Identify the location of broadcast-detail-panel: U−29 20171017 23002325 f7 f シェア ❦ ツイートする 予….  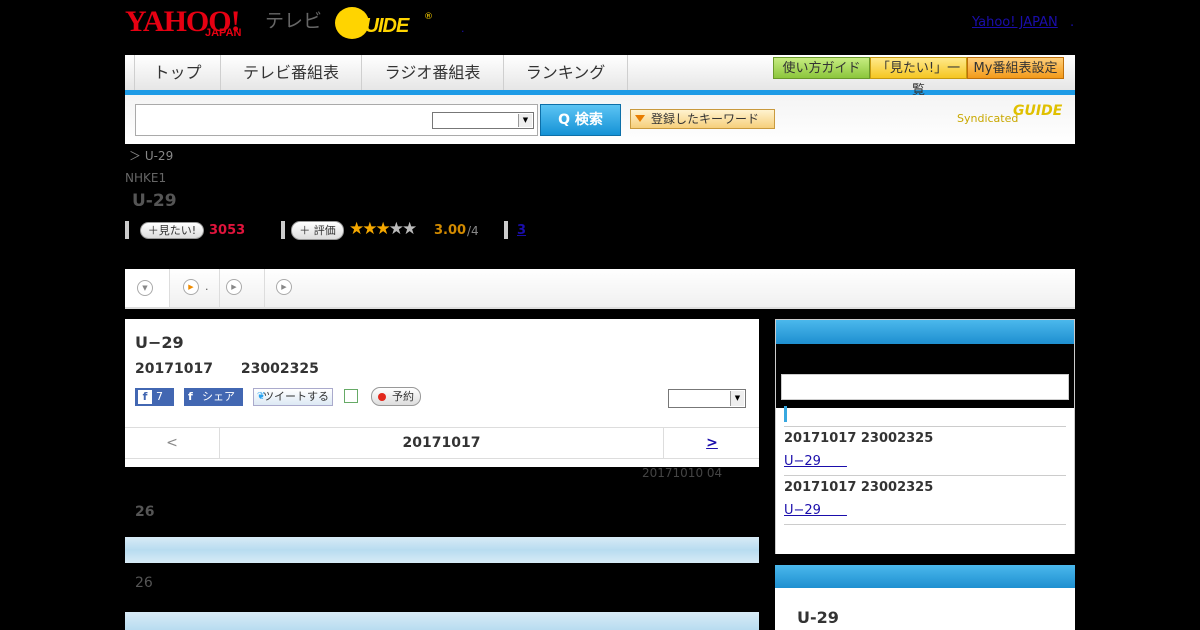
(442, 393).